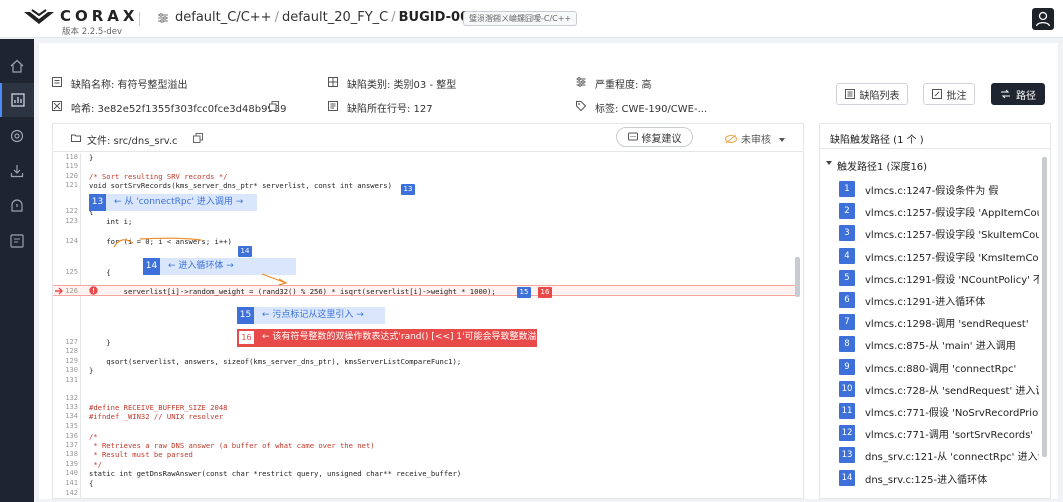 This screenshot has height=502, width=1063. What do you see at coordinates (939, 256) in the screenshot?
I see `path-step-item: 4 vlmcs.c:1257-假设字段 'KmsItemCount'` at bounding box center [939, 256].